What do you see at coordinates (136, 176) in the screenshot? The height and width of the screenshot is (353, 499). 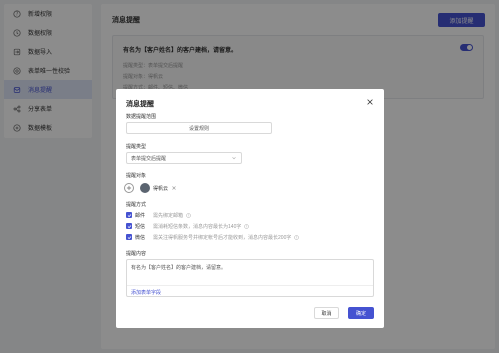 I see `target-label: 提醒对象` at bounding box center [136, 176].